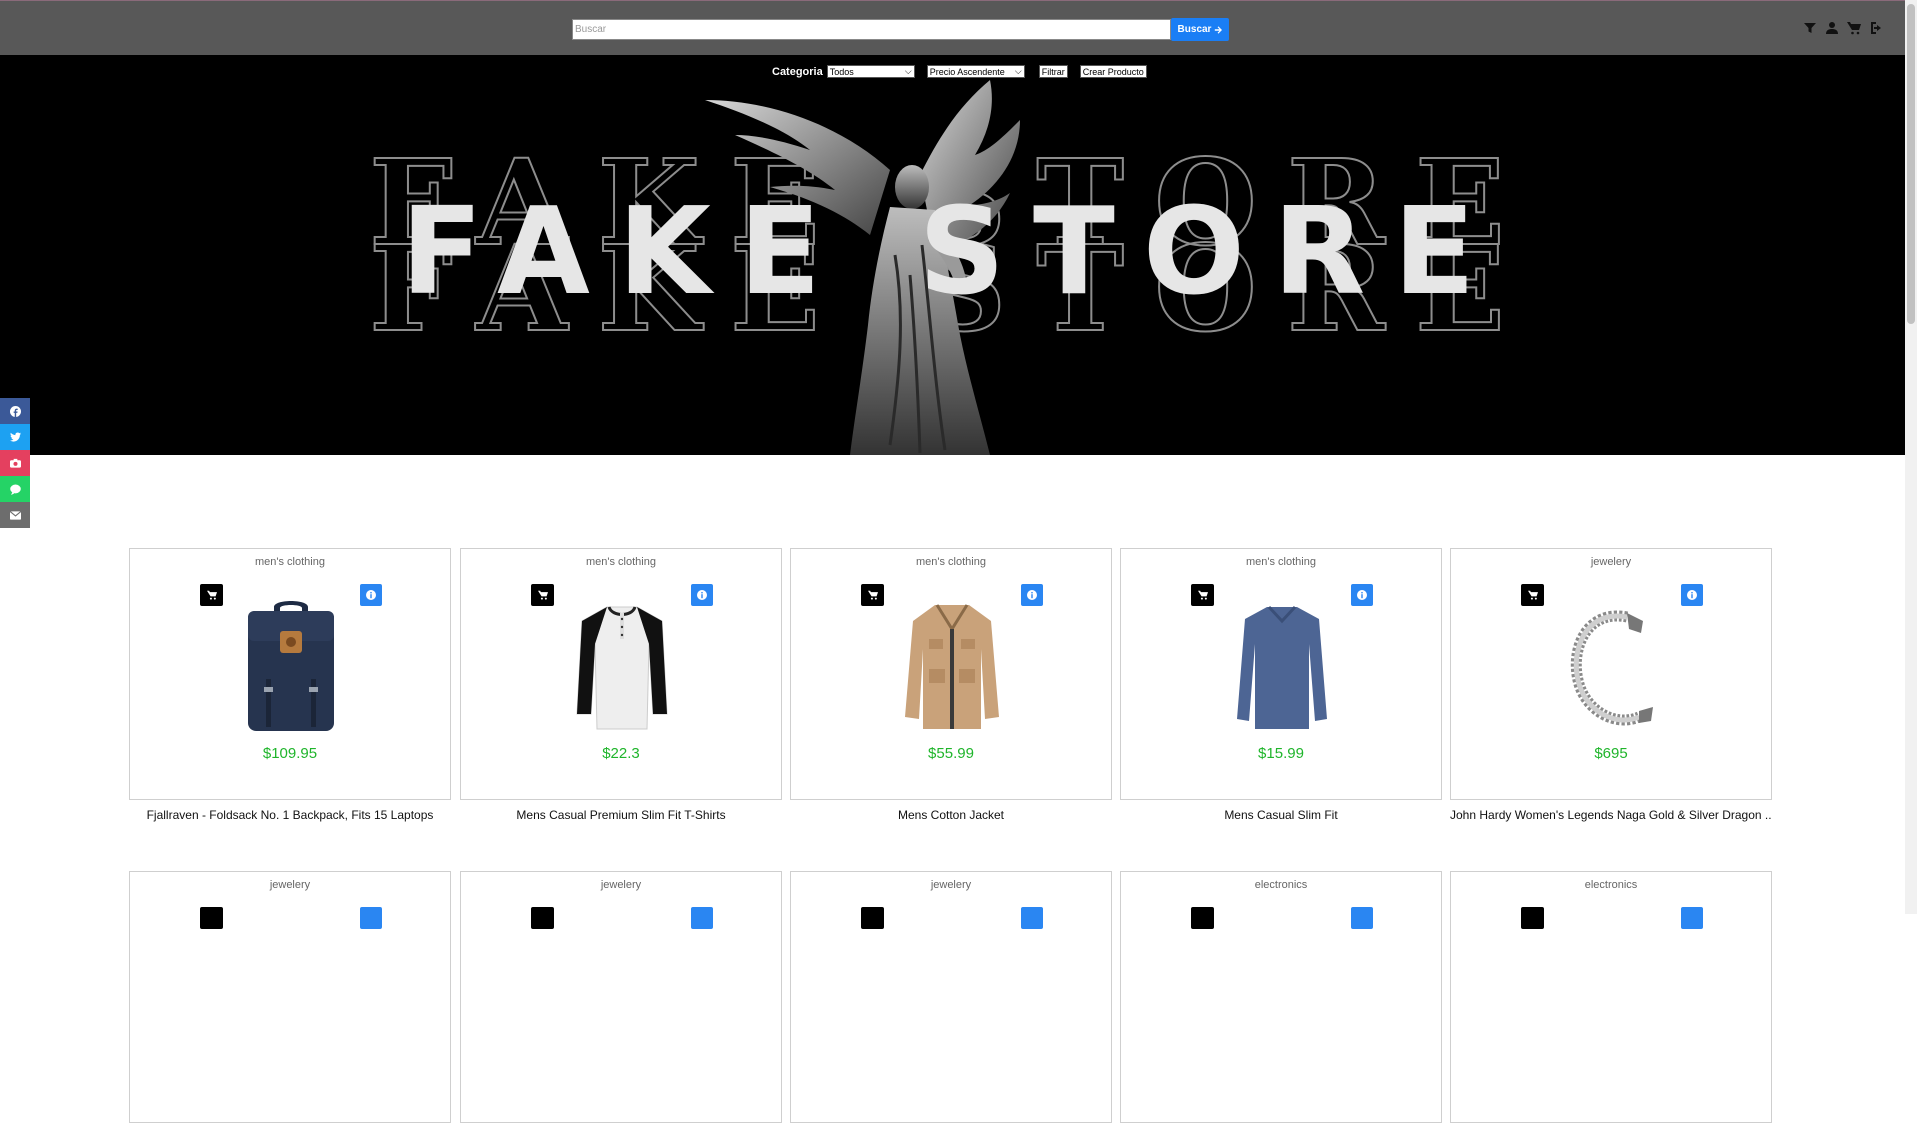  I want to click on sort-select: Precio Ascendente ⌵, so click(975, 71).